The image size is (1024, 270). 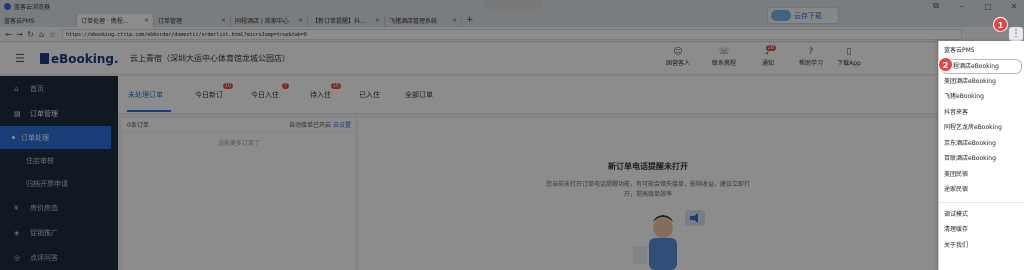 I want to click on person-icon: ☺, so click(x=678, y=52).